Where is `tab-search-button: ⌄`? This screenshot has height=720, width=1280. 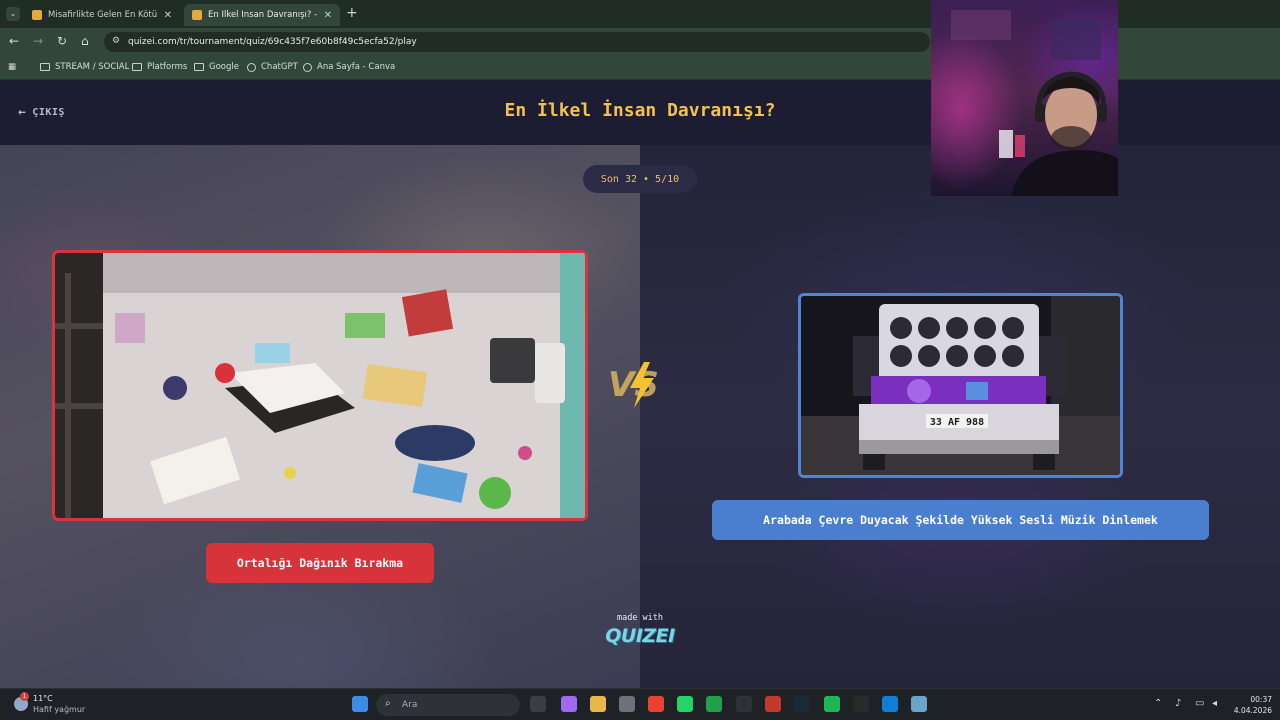
tab-search-button: ⌄ is located at coordinates (13, 14).